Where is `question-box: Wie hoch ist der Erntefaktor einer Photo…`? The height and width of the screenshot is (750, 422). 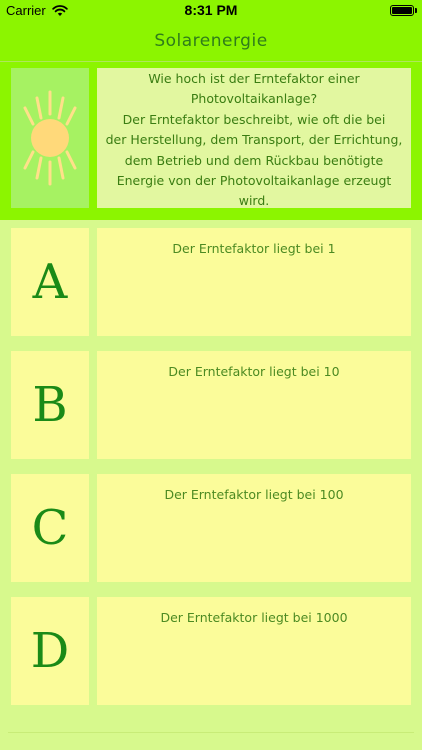
question-box: Wie hoch ist der Erntefaktor einer Photo… is located at coordinates (254, 138).